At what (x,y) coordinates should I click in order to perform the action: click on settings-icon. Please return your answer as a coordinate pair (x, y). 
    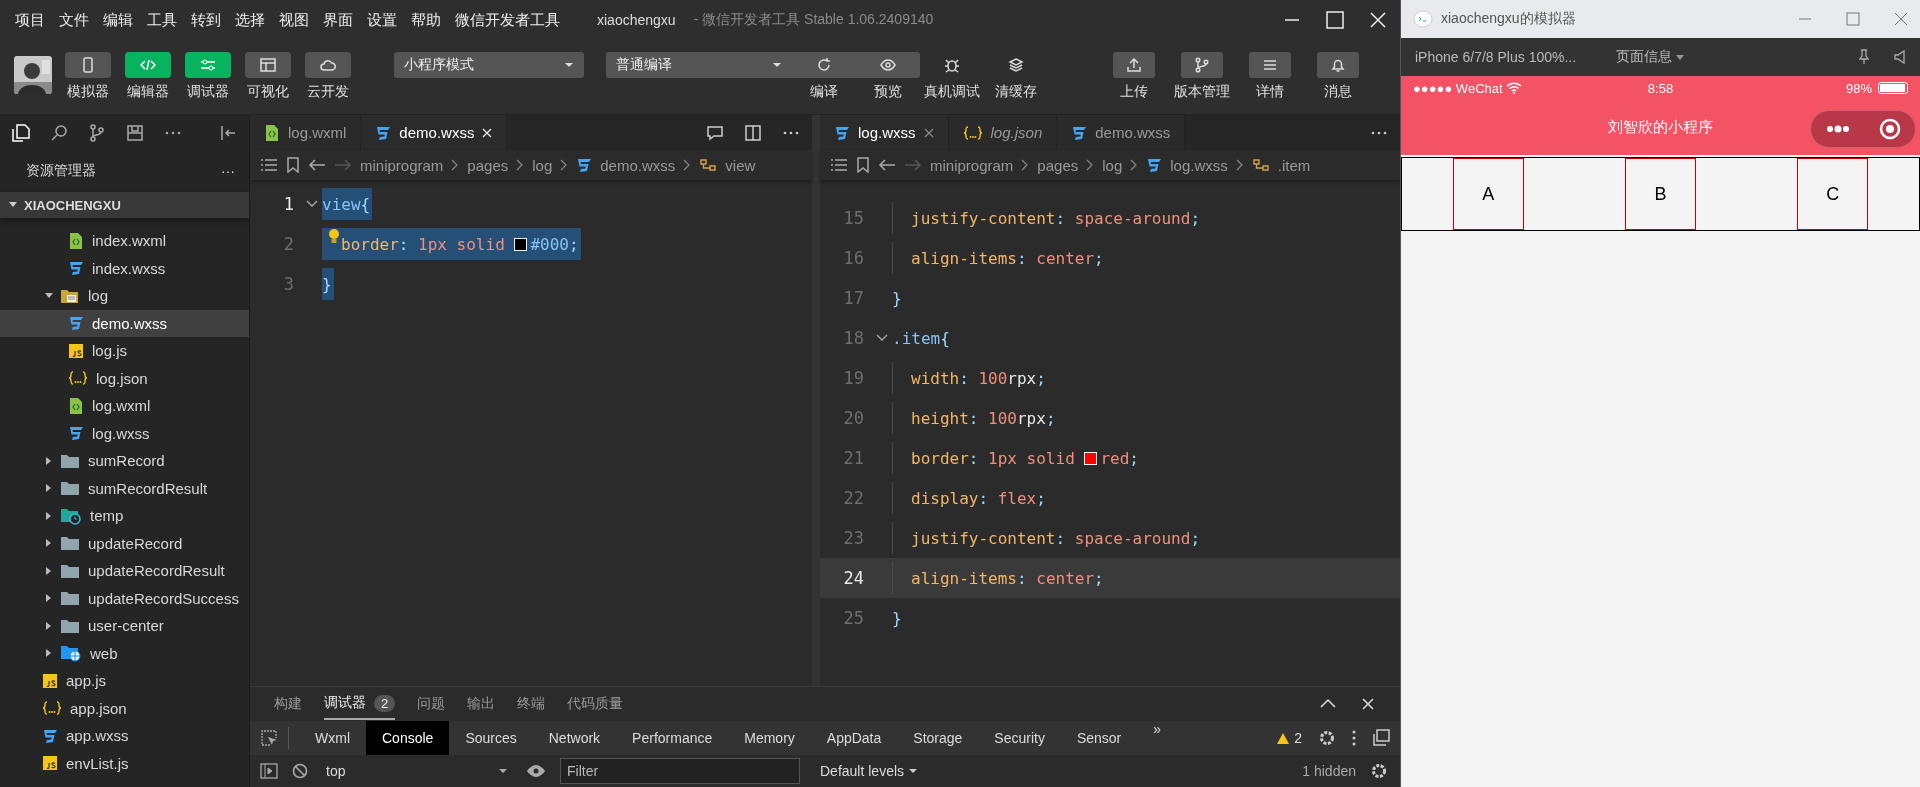
    Looking at the image, I should click on (1379, 771).